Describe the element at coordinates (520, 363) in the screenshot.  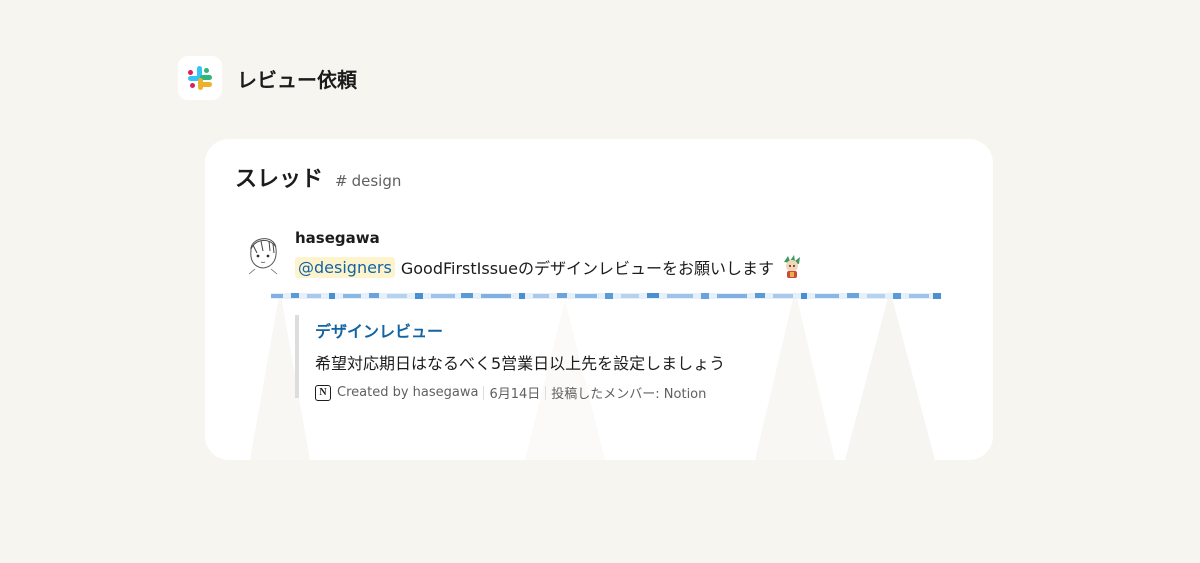
I see `attachment-description: 希望対応期日はなるべく5営業日以上先を設定しましょう` at that location.